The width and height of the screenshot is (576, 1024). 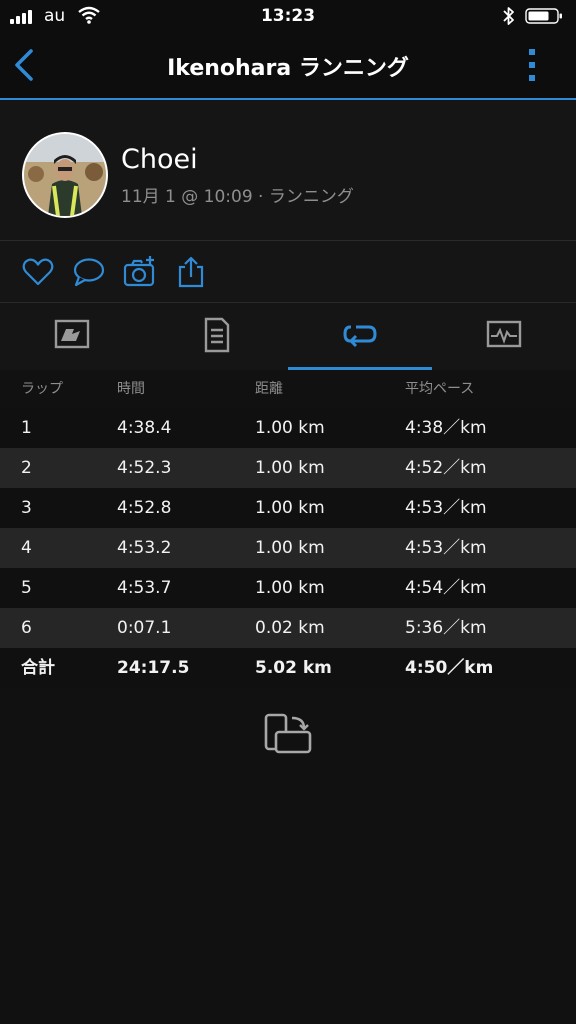 What do you see at coordinates (446, 628) in the screenshot?
I see `lap-pace: 5:36／km` at bounding box center [446, 628].